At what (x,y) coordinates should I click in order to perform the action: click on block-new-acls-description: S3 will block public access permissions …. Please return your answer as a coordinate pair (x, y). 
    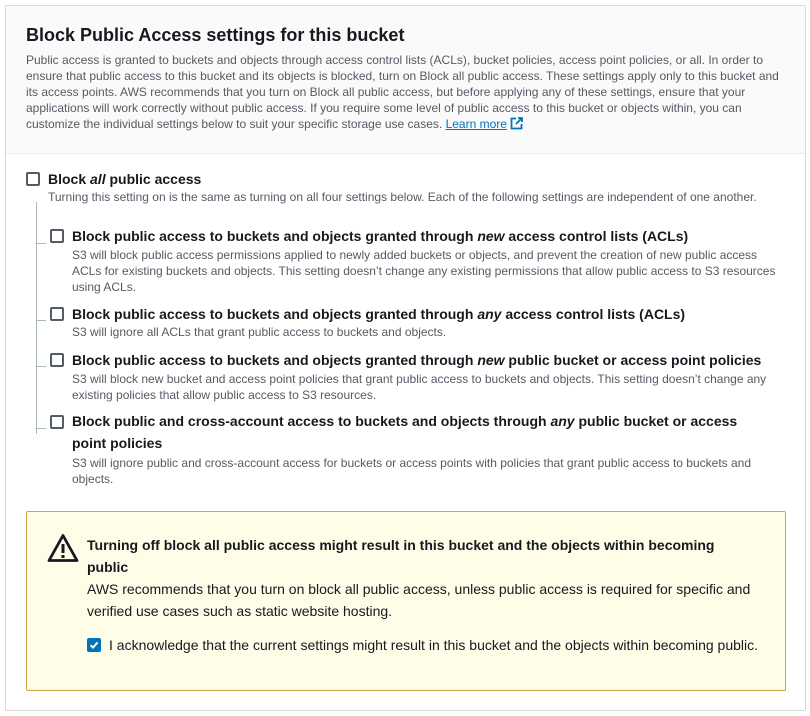
    Looking at the image, I should click on (424, 271).